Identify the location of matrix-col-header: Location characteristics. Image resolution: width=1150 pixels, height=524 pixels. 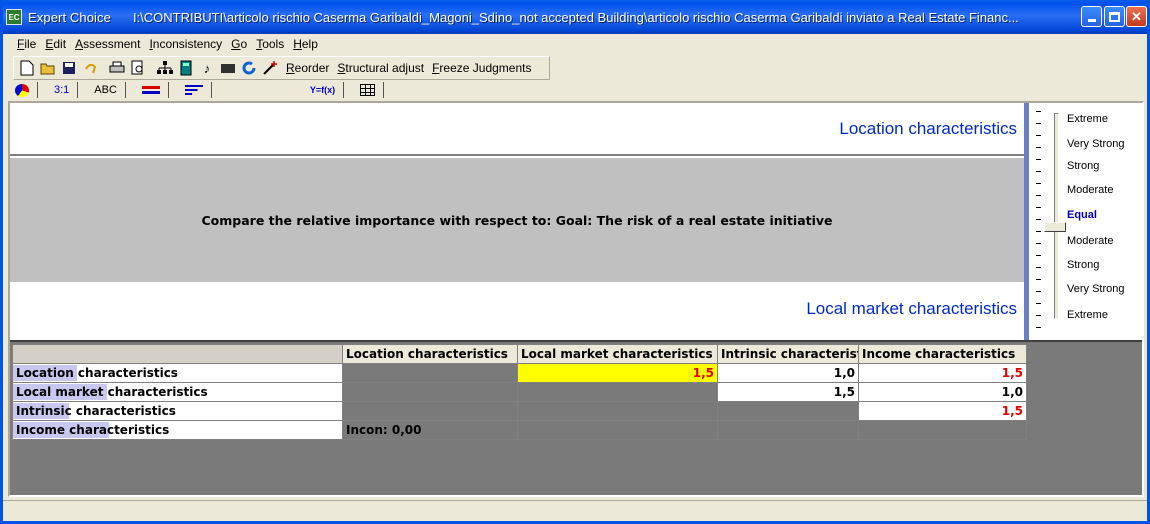
(430, 354).